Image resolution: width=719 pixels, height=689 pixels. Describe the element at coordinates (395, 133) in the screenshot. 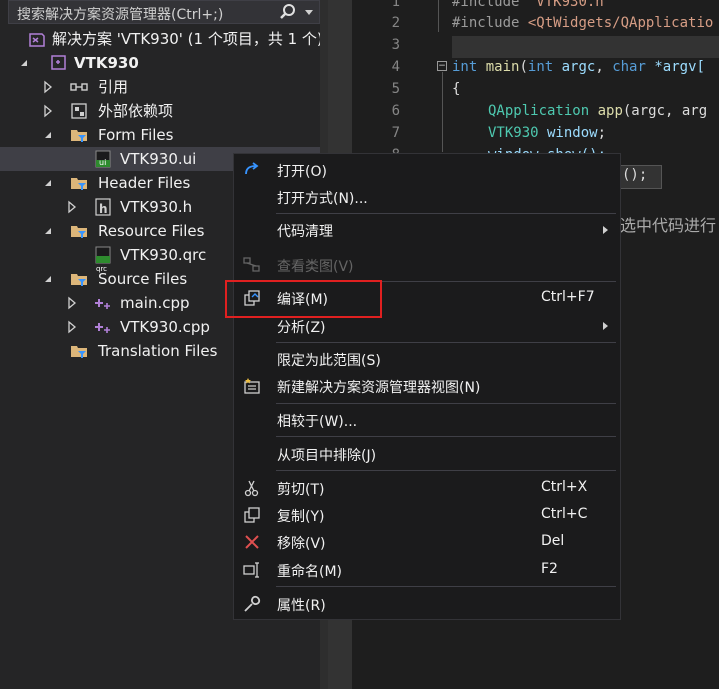

I see `line-number: 7` at that location.